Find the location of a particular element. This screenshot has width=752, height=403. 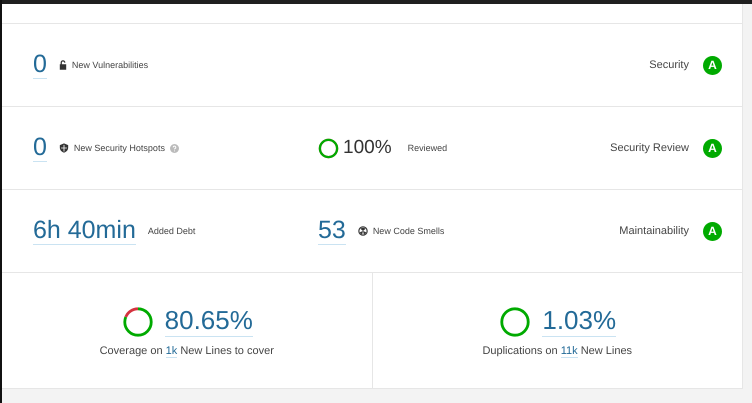

lines-link: 1k is located at coordinates (172, 351).